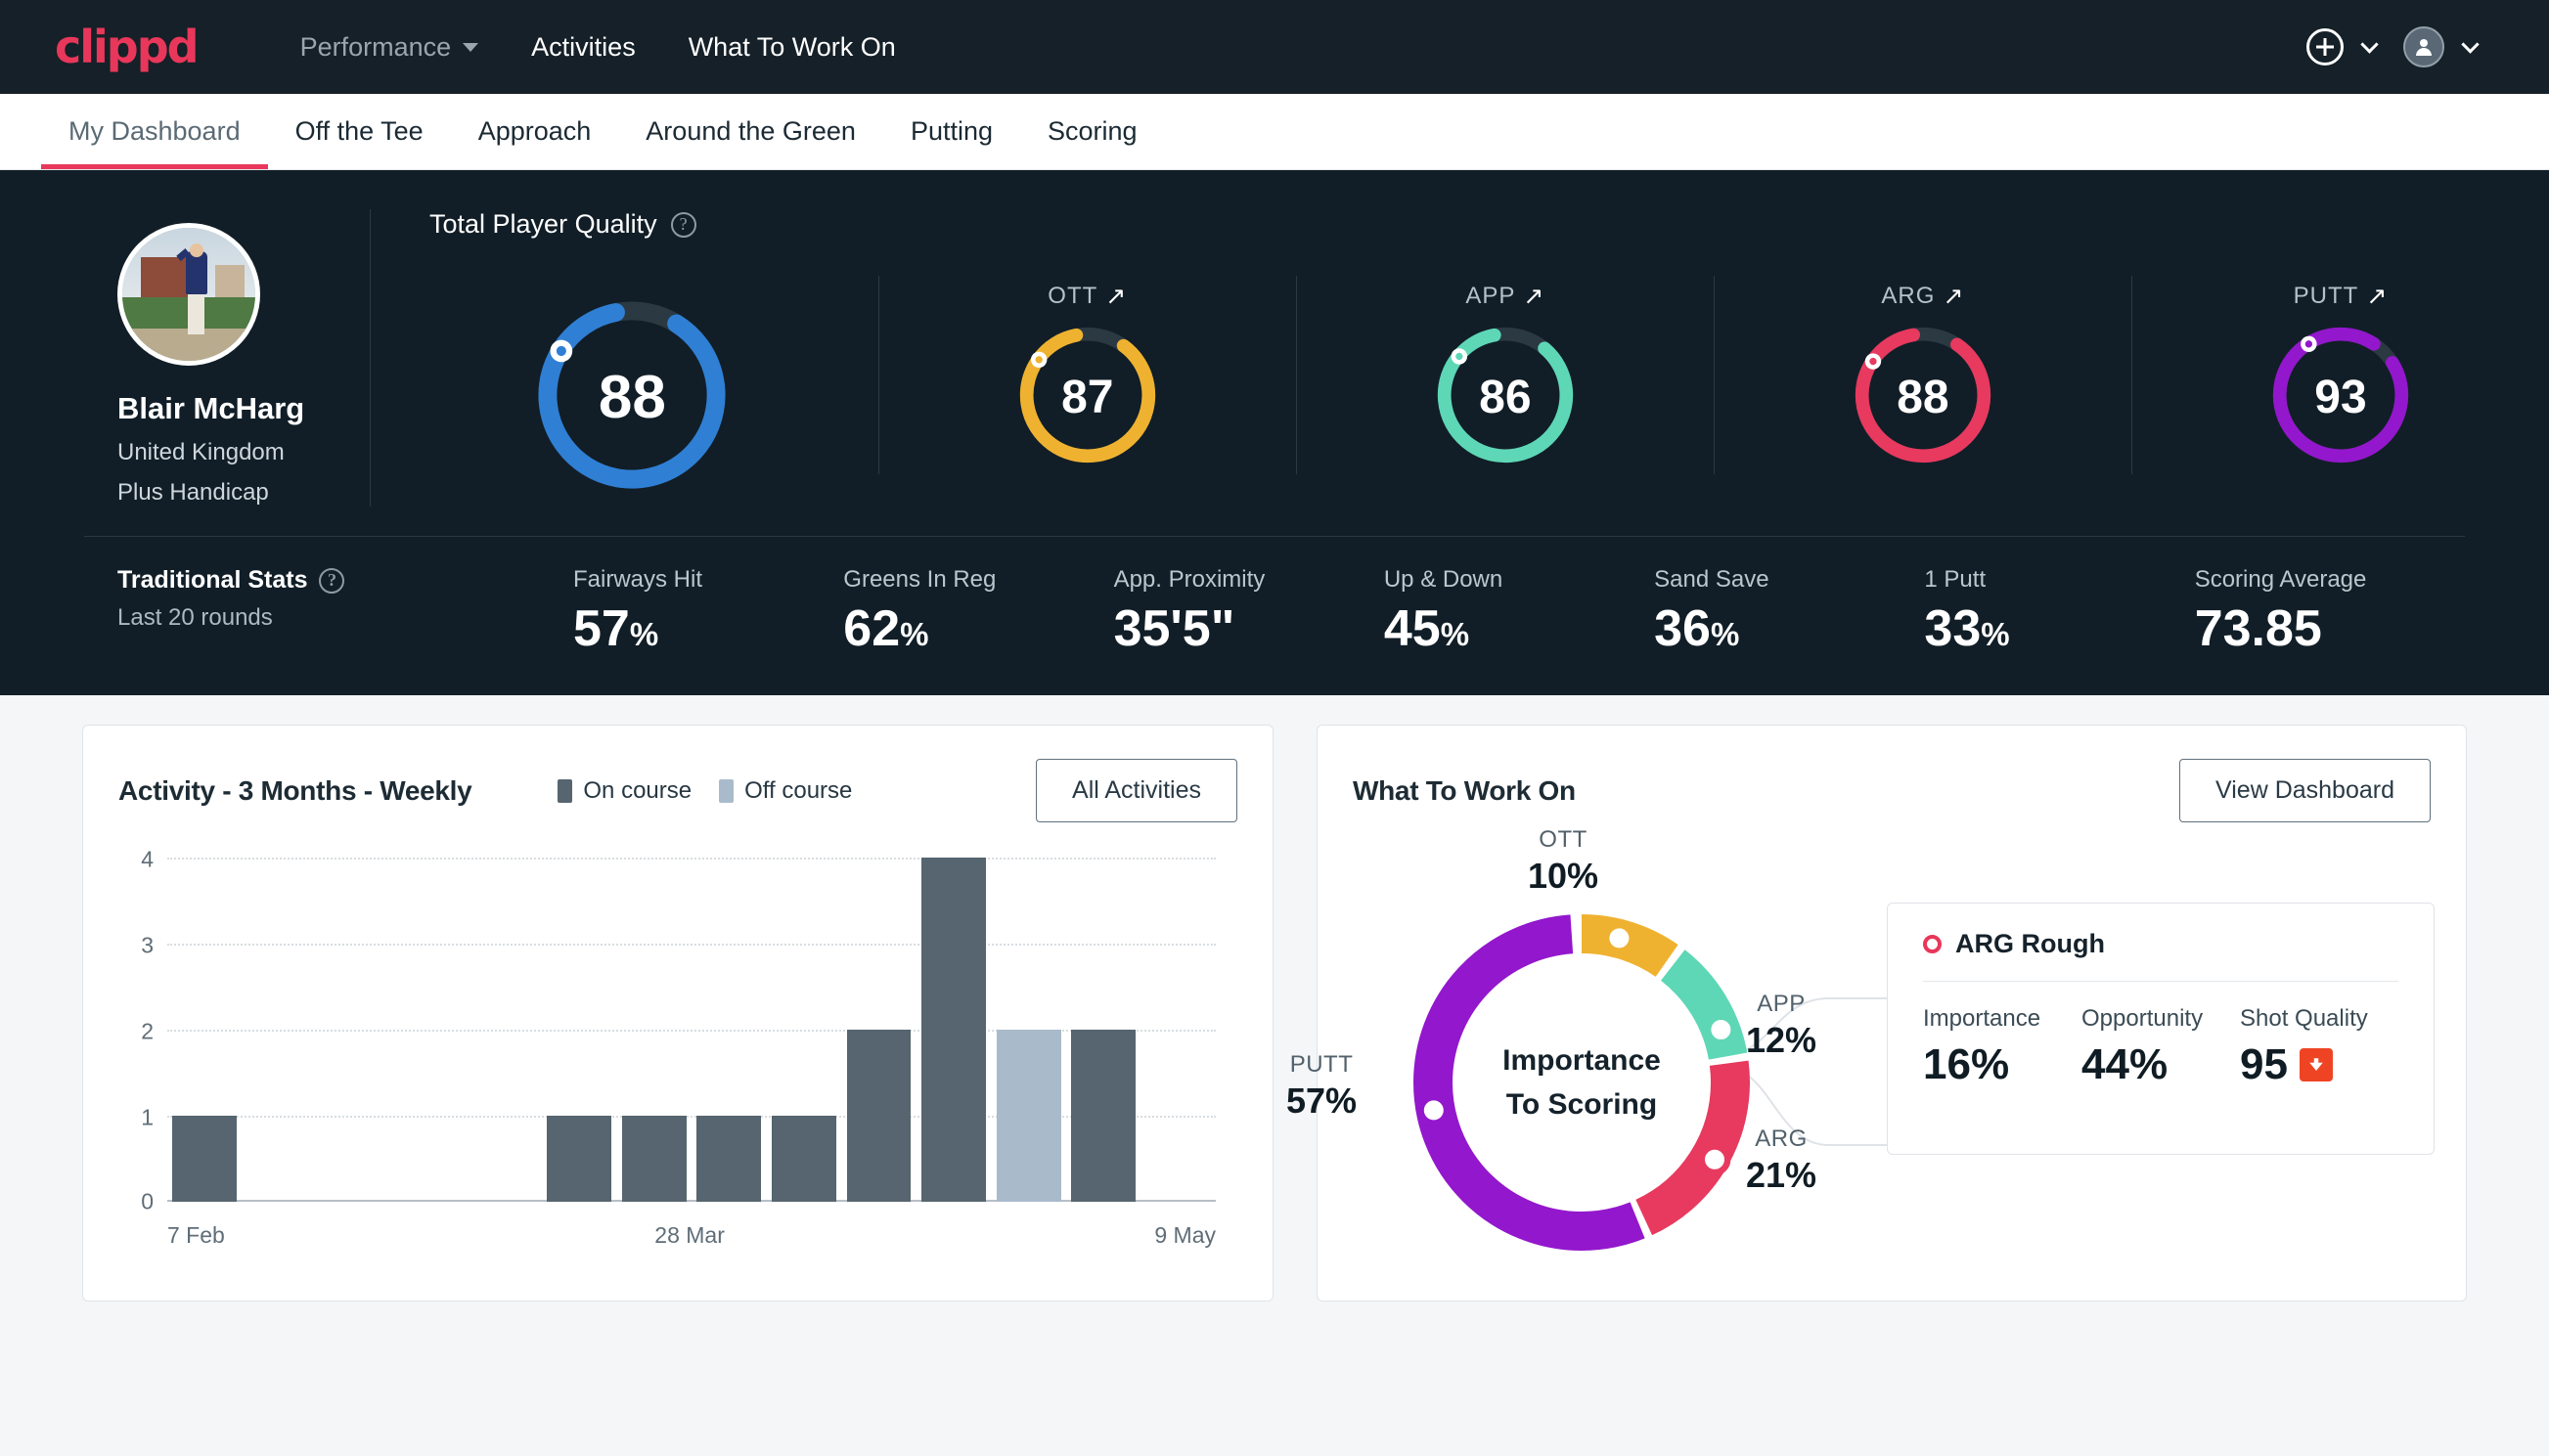 The height and width of the screenshot is (1456, 2549). What do you see at coordinates (1782, 1138) in the screenshot?
I see `donut-label-arg-name: ARG` at bounding box center [1782, 1138].